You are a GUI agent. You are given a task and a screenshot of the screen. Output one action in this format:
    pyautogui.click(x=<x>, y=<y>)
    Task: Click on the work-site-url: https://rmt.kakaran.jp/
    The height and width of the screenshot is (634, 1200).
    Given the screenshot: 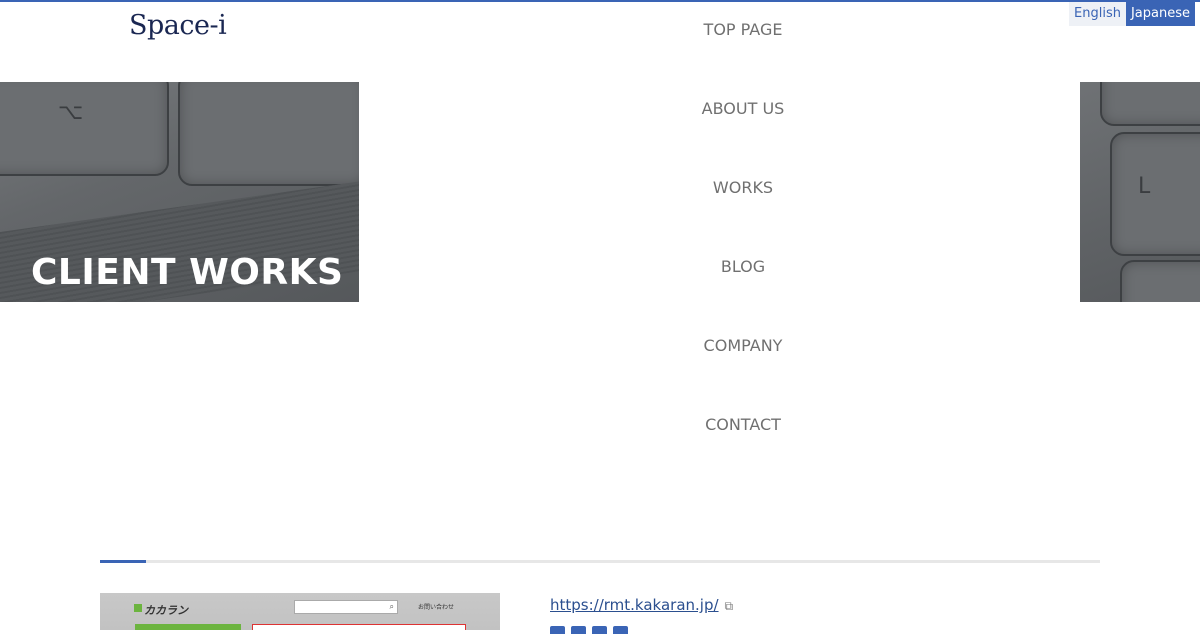 What is the action you would take?
    pyautogui.click(x=634, y=605)
    